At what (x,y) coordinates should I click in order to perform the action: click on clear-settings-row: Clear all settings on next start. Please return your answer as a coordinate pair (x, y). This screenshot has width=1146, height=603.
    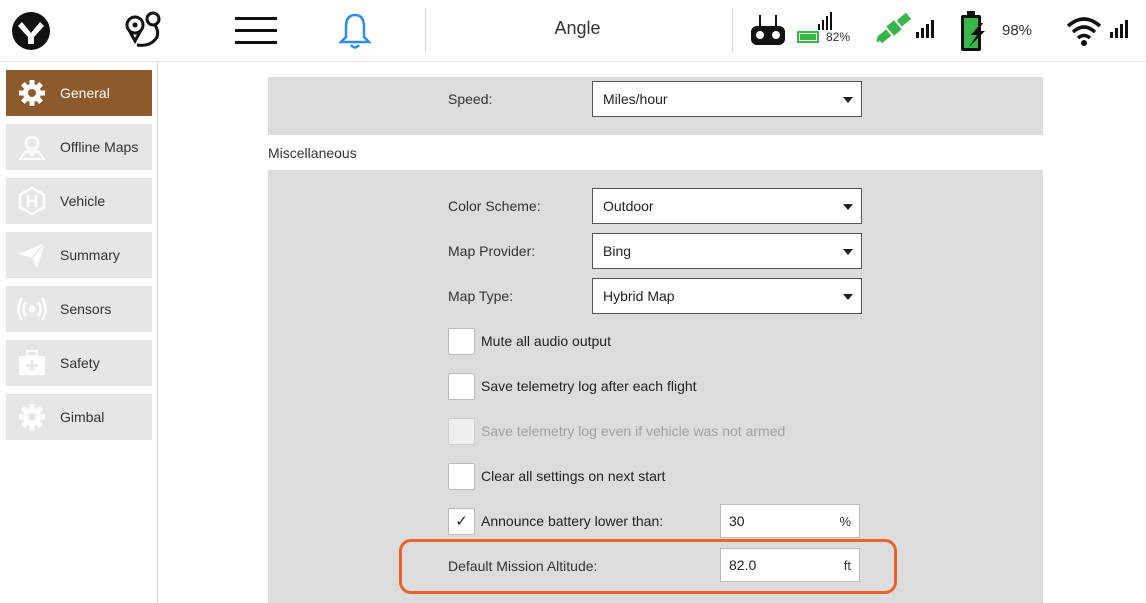
    Looking at the image, I should click on (556, 476).